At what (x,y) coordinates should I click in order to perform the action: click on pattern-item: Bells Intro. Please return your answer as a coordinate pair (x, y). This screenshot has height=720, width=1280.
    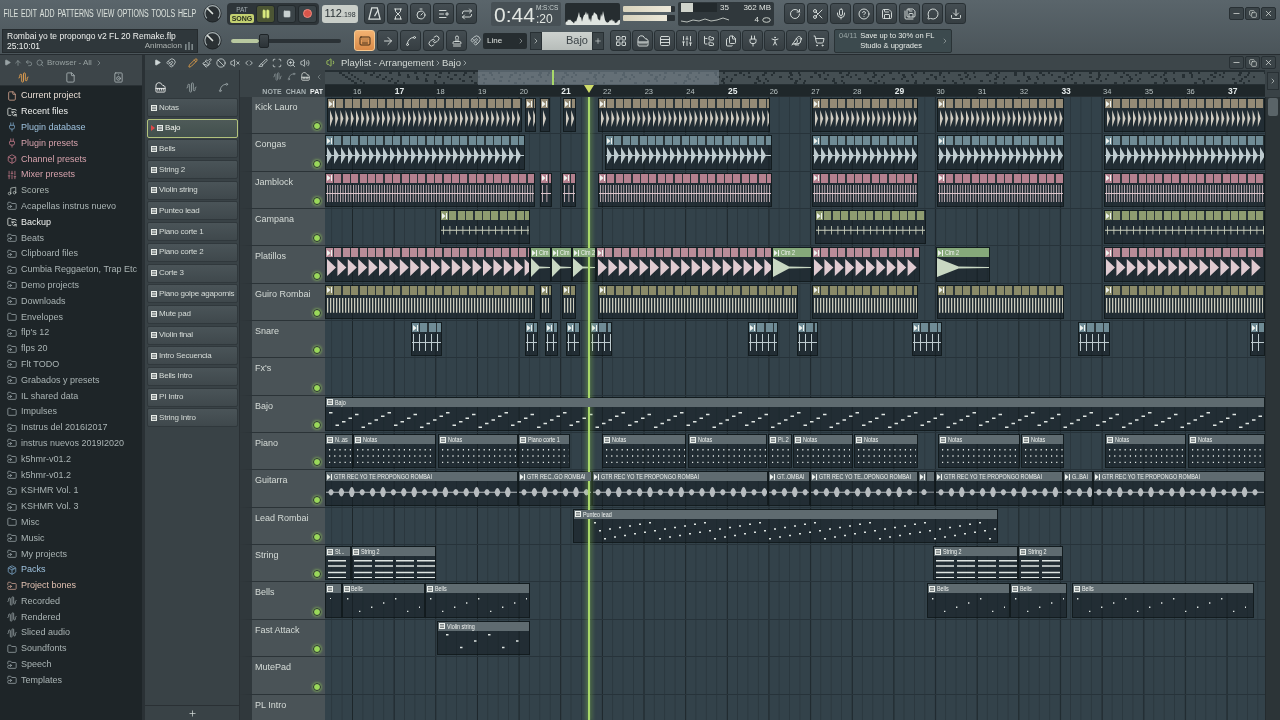
    Looking at the image, I should click on (192, 376).